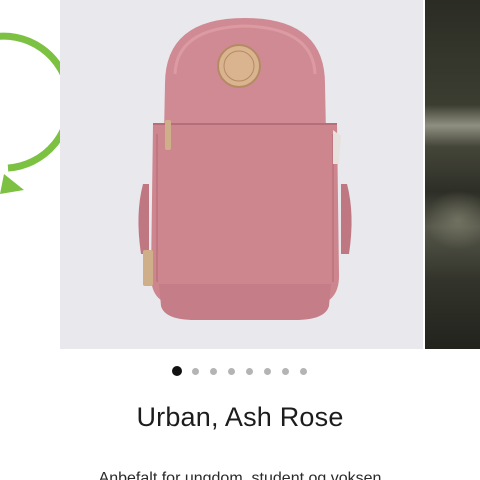  I want to click on product-title: Urban, Ash Rose, so click(240, 417).